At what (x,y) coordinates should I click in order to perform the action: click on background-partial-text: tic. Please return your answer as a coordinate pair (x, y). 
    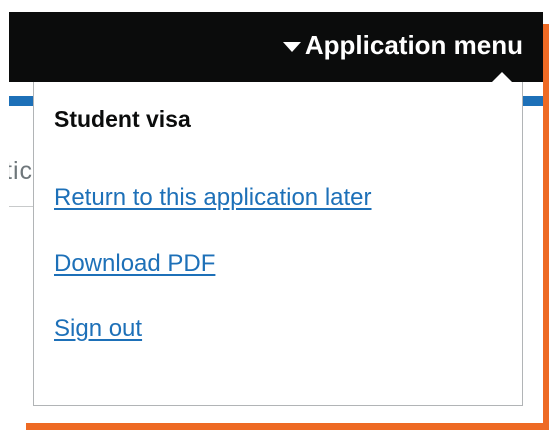
    Looking at the image, I should click on (21, 171).